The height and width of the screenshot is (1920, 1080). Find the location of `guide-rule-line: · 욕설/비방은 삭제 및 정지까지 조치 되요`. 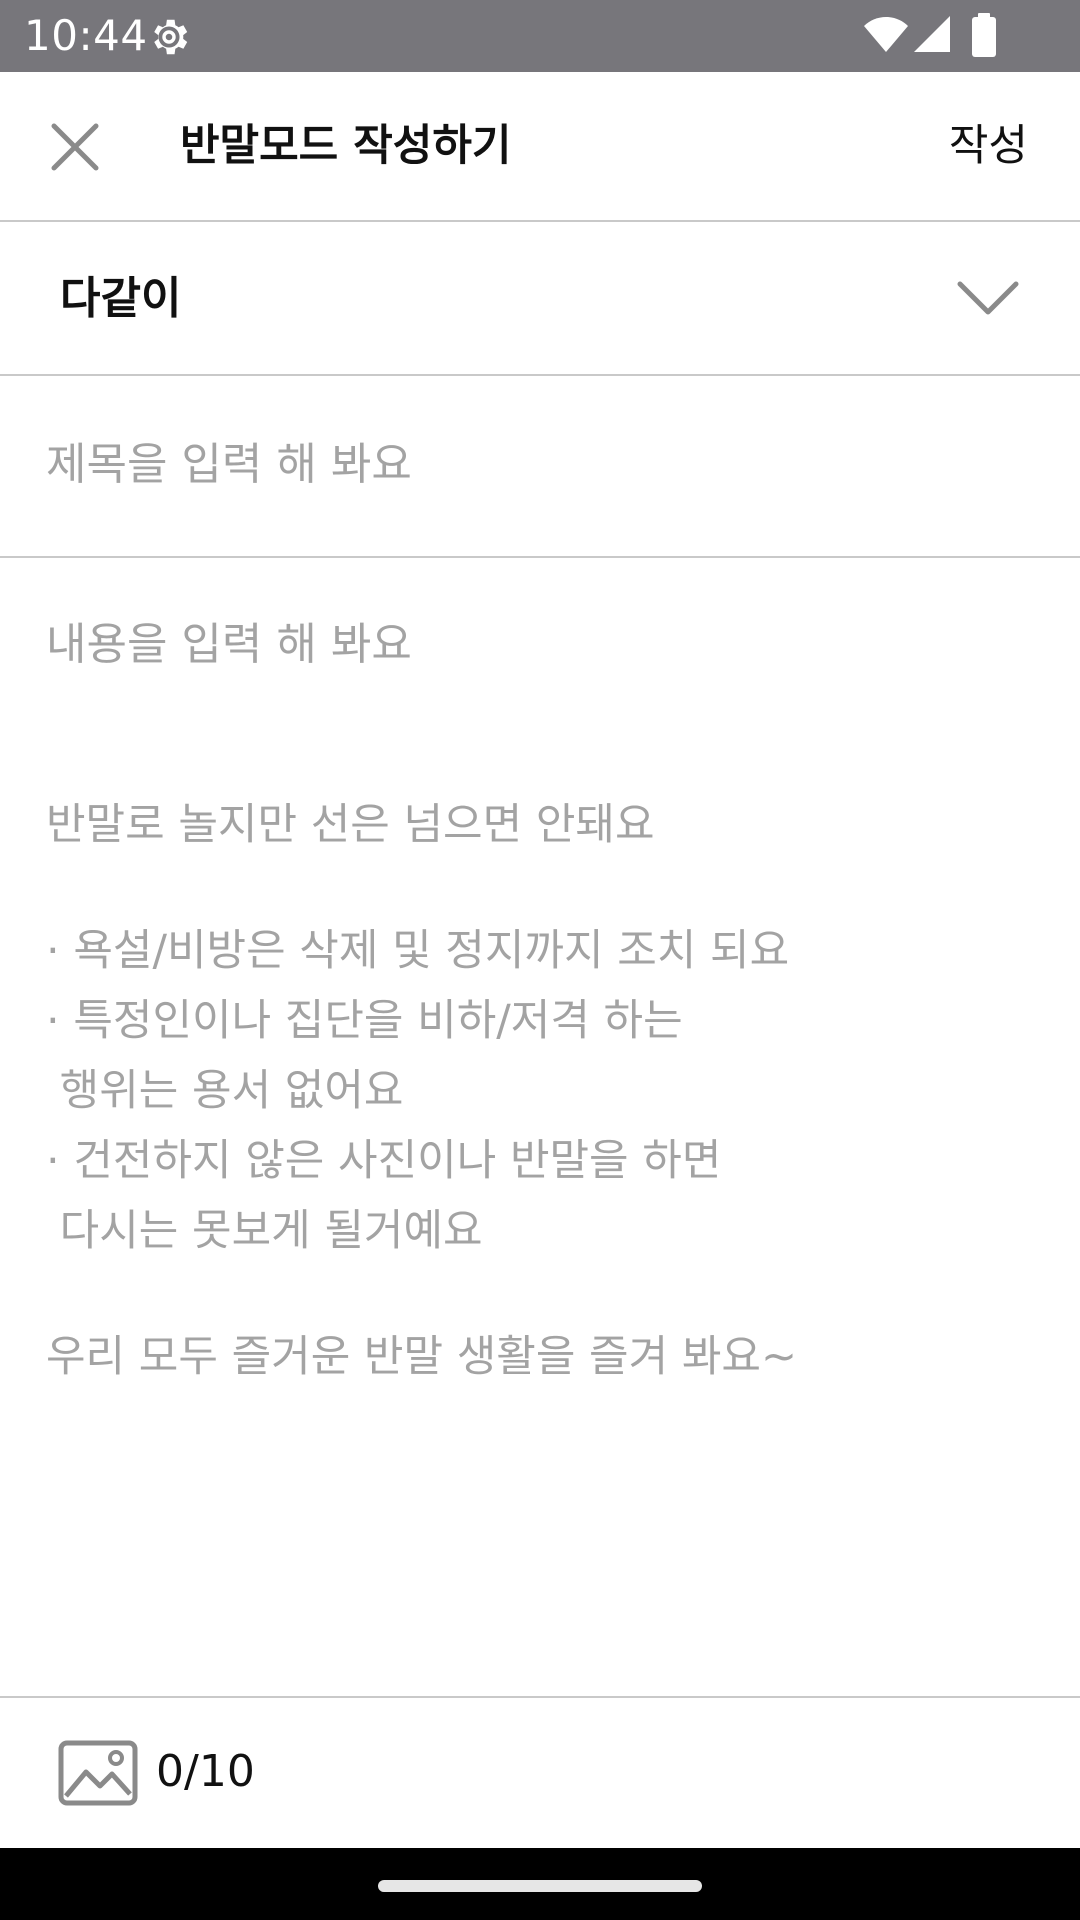

guide-rule-line: · 욕설/비방은 삭제 및 정지까지 조치 되요 is located at coordinates (418, 951).